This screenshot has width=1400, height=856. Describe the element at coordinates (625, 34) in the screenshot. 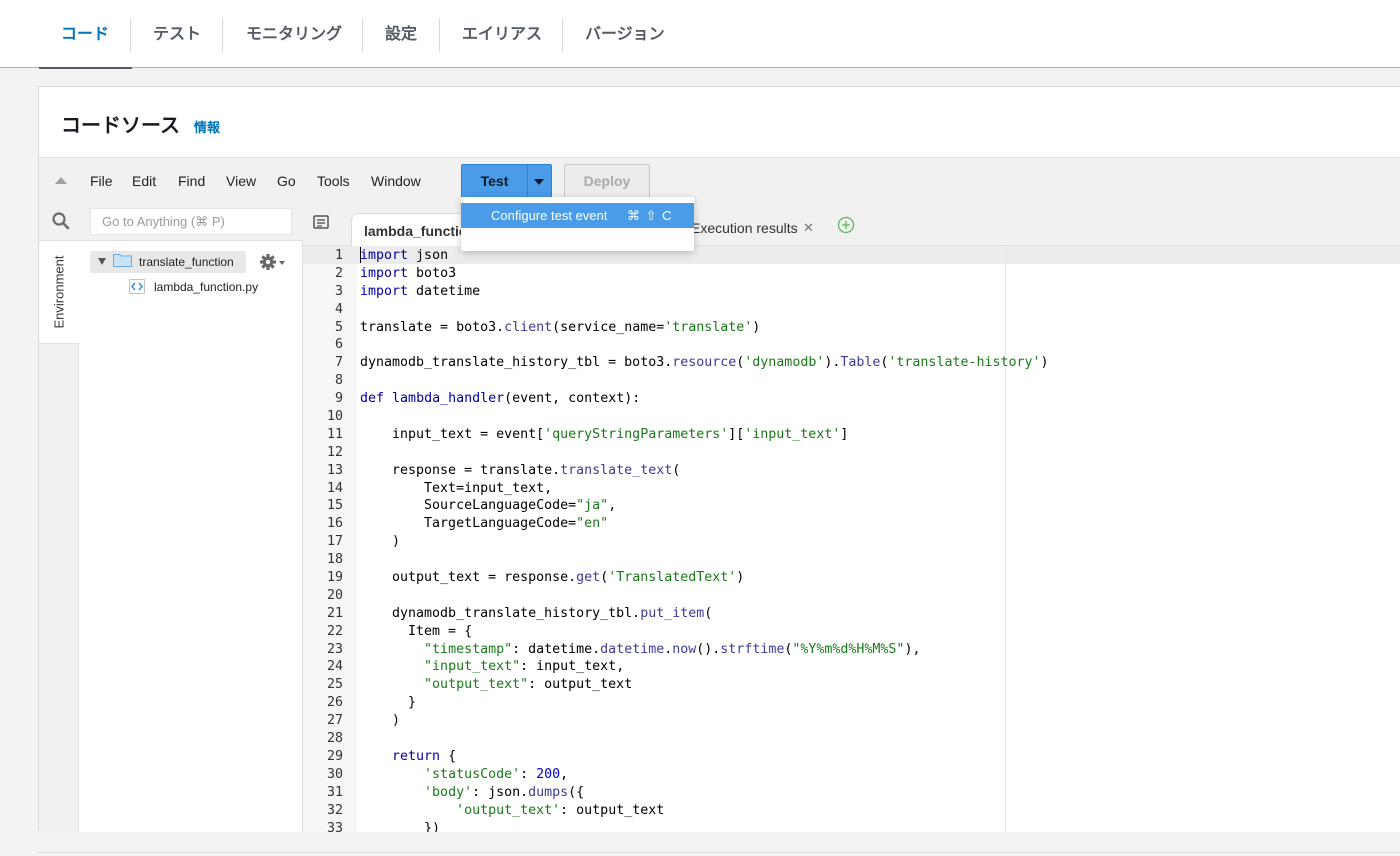

I see `tab-versions: バージョン` at that location.